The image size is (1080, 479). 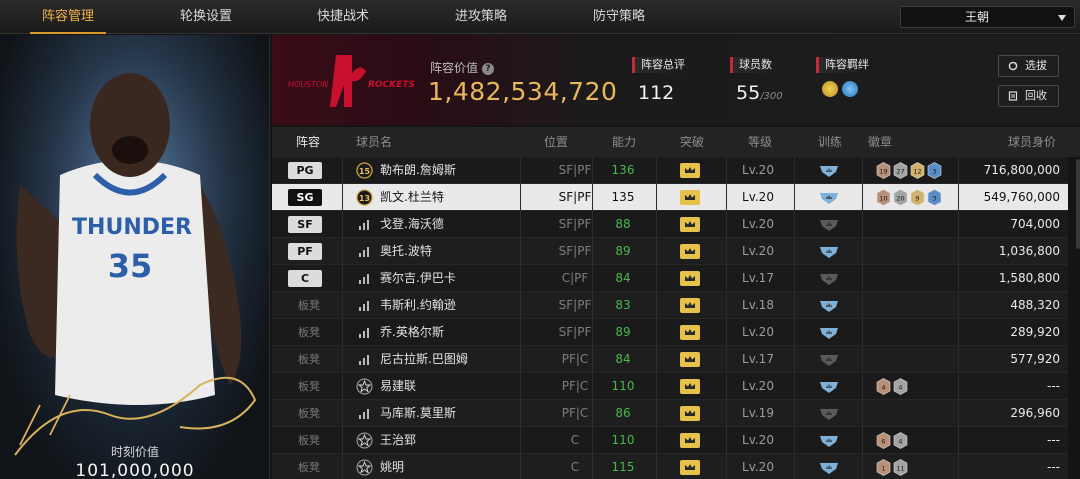 What do you see at coordinates (670, 278) in the screenshot?
I see `table-row: C 赛尔吉.伊巴卡 C|PF 84 Lv.17 1,580,800` at bounding box center [670, 278].